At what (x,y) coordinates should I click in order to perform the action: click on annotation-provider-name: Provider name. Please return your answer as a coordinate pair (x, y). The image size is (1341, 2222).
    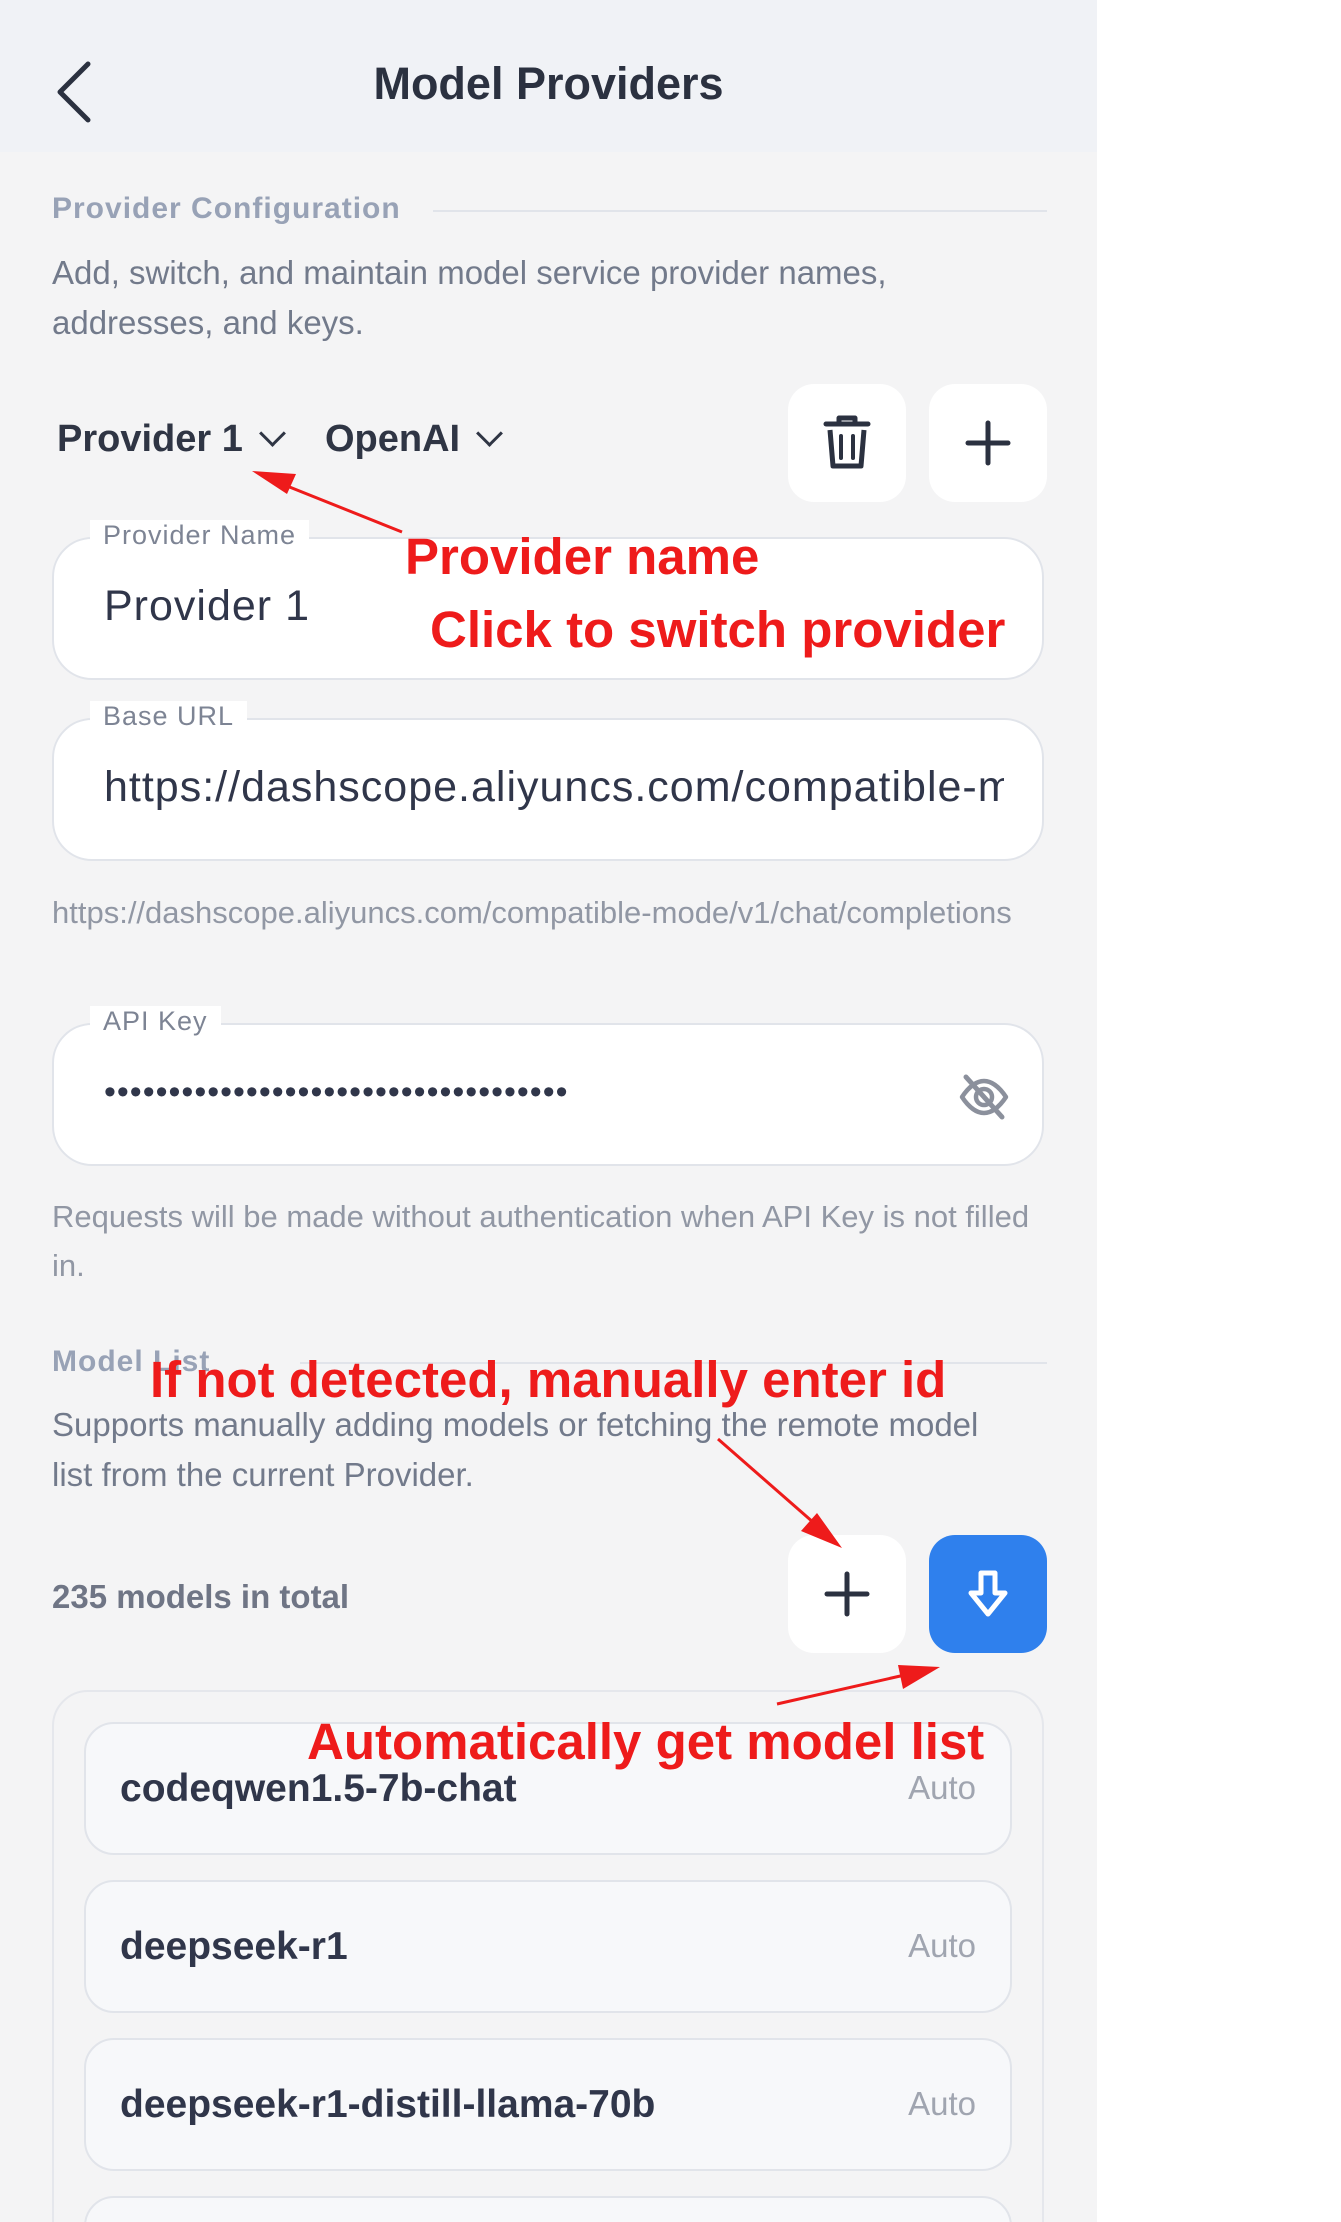
    Looking at the image, I should click on (582, 556).